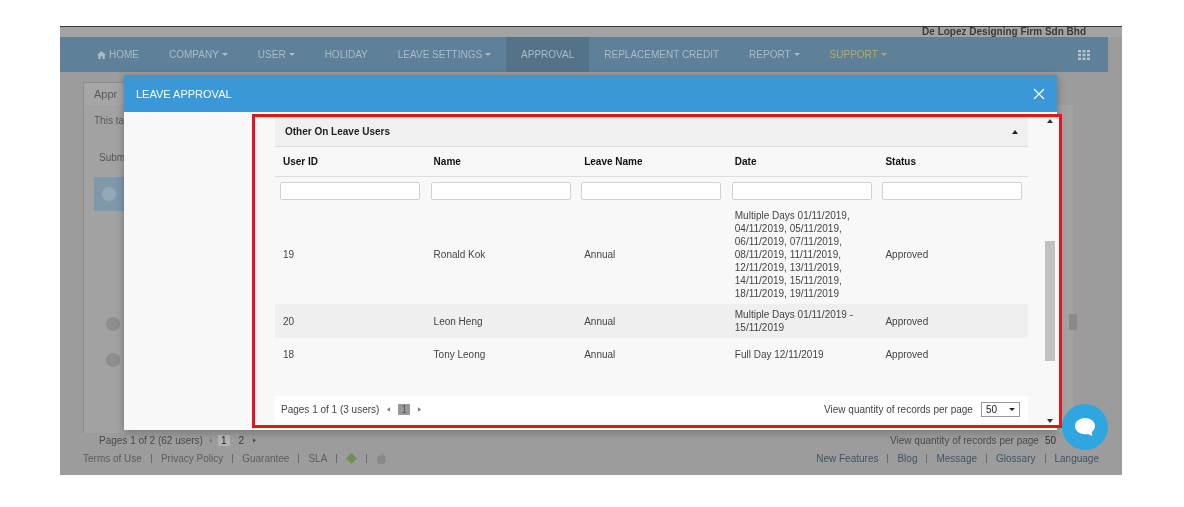 Image resolution: width=1184 pixels, height=507 pixels. What do you see at coordinates (109, 120) in the screenshot?
I see `description-text: This ta` at bounding box center [109, 120].